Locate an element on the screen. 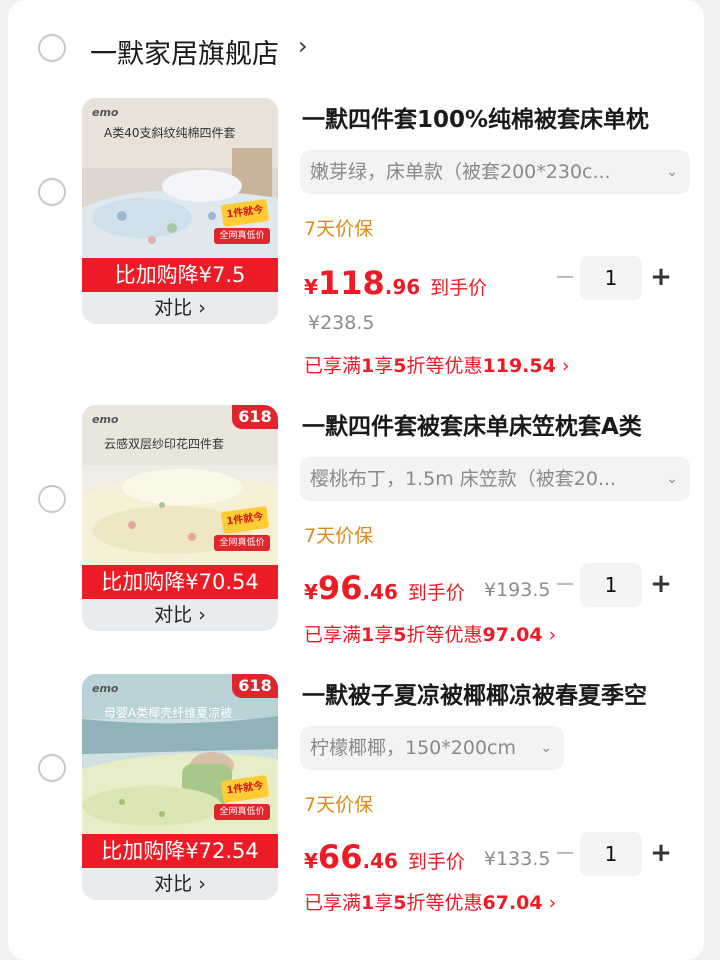  spec-selector: 柠檬椰椰，150*200cm ⌄ is located at coordinates (432, 748).